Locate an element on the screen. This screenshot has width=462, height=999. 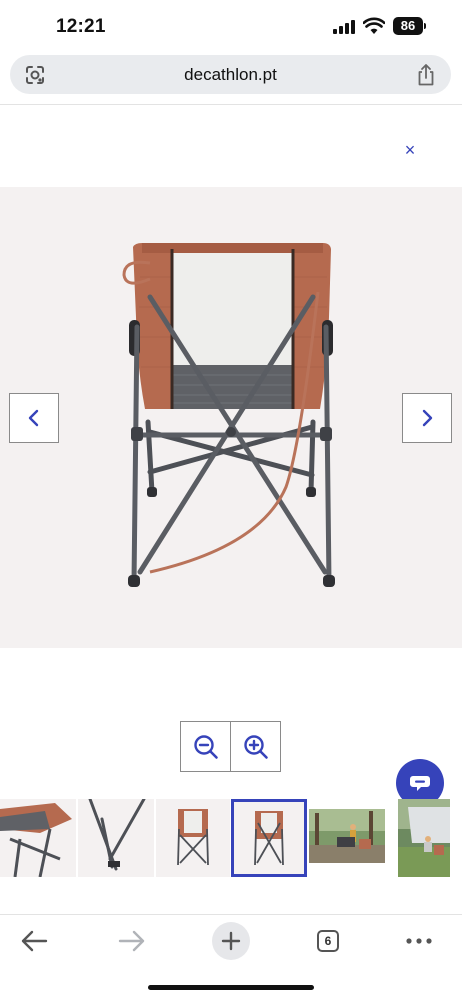
arrow-left-icon is located at coordinates (34, 941).